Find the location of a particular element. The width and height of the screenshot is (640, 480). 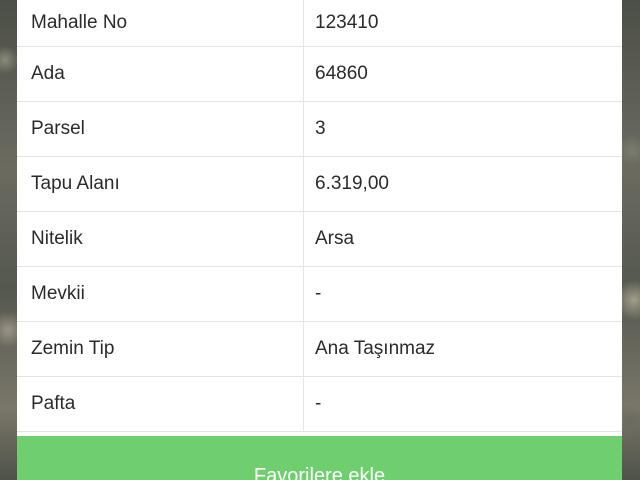

row-value: 123410 is located at coordinates (347, 22).